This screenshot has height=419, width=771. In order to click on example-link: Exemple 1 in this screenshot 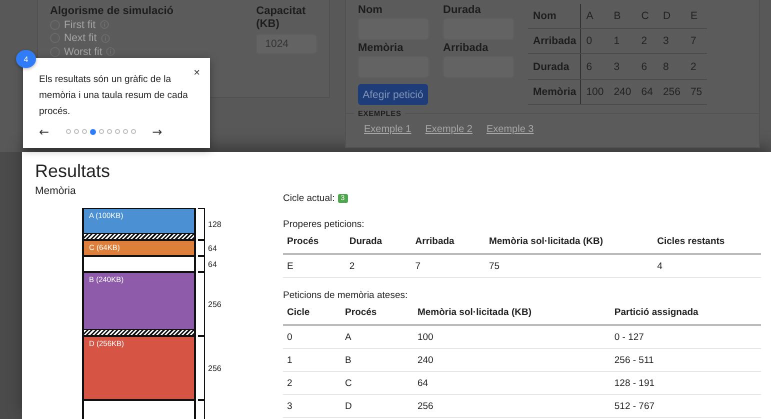, I will do `click(388, 129)`.